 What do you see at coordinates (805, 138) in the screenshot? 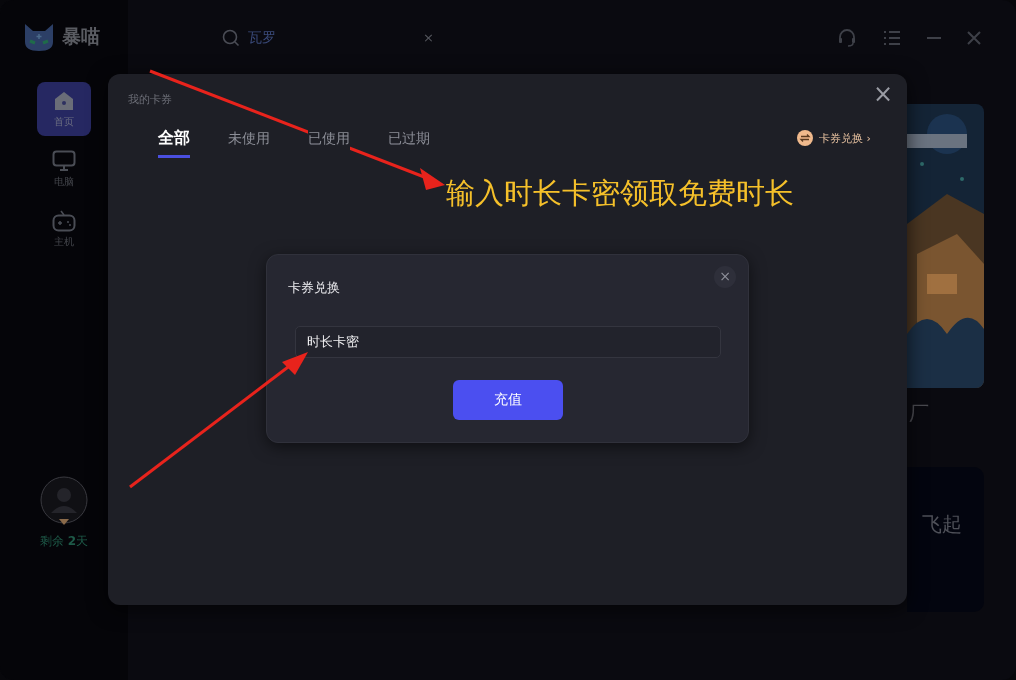
I see `swap-icon` at bounding box center [805, 138].